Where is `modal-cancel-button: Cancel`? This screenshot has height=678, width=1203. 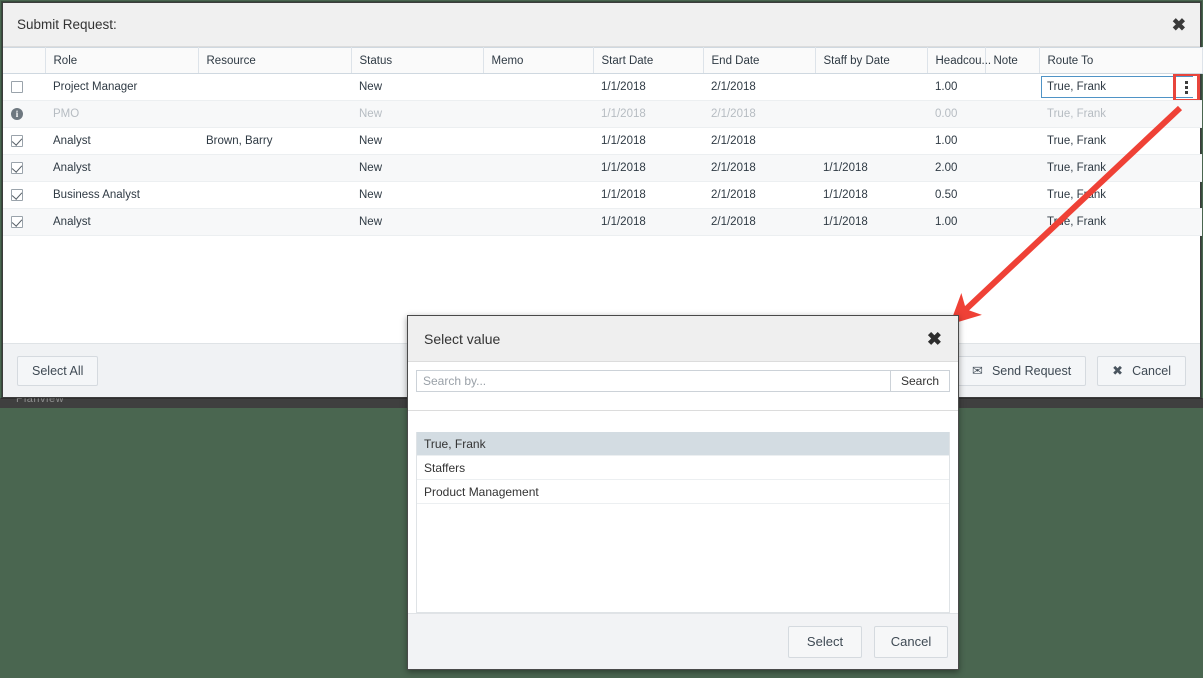
modal-cancel-button: Cancel is located at coordinates (911, 641).